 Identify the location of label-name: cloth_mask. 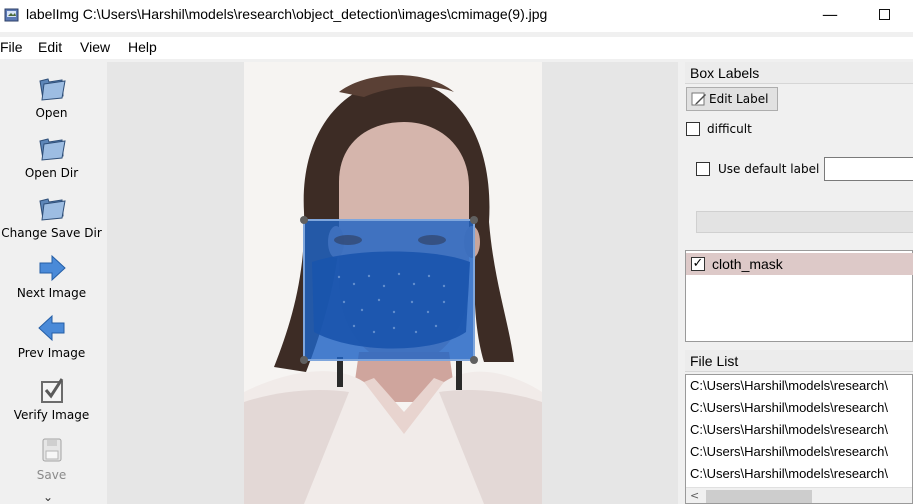
(747, 264).